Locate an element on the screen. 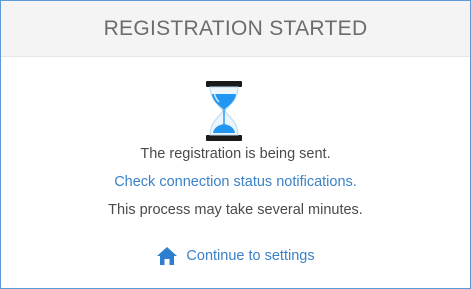 The width and height of the screenshot is (471, 289). continue-to-settings-link: Continue to settings is located at coordinates (235, 256).